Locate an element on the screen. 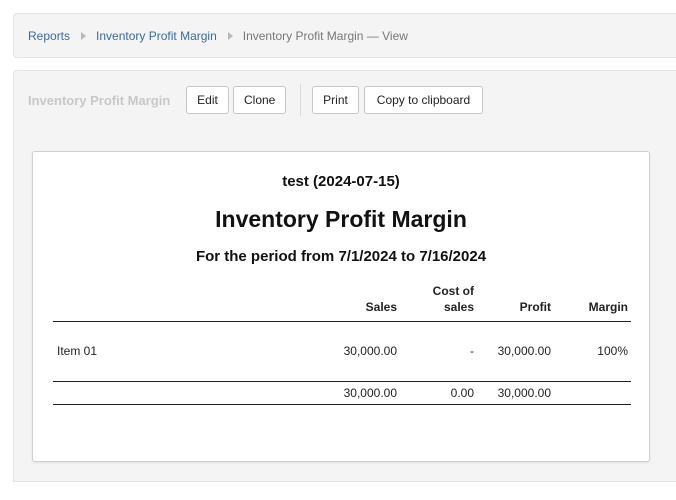  table-row: Item 01 30,000.00 - 30,000.00 100% is located at coordinates (342, 352).